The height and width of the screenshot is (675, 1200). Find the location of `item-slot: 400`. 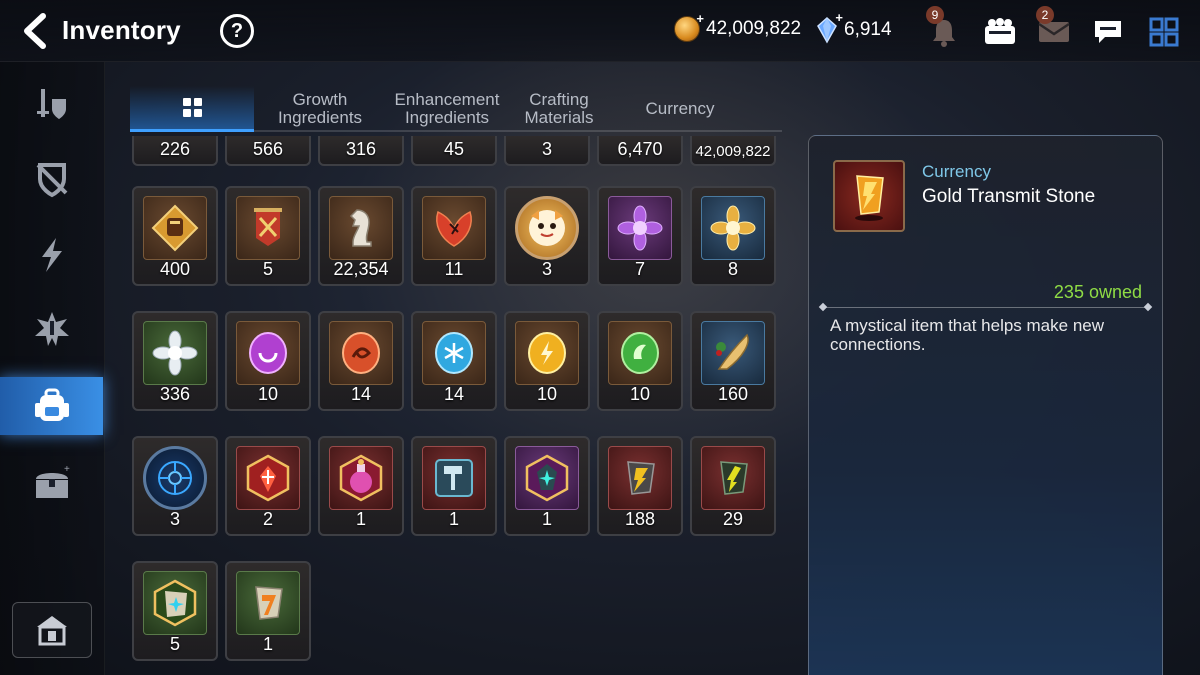

item-slot: 400 is located at coordinates (175, 236).